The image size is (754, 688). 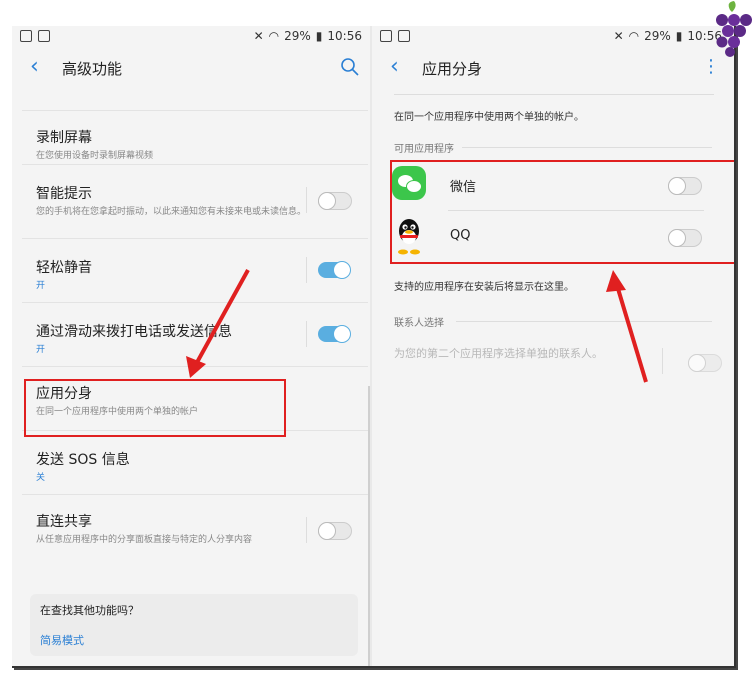 What do you see at coordinates (631, 332) in the screenshot?
I see `arrow-right` at bounding box center [631, 332].